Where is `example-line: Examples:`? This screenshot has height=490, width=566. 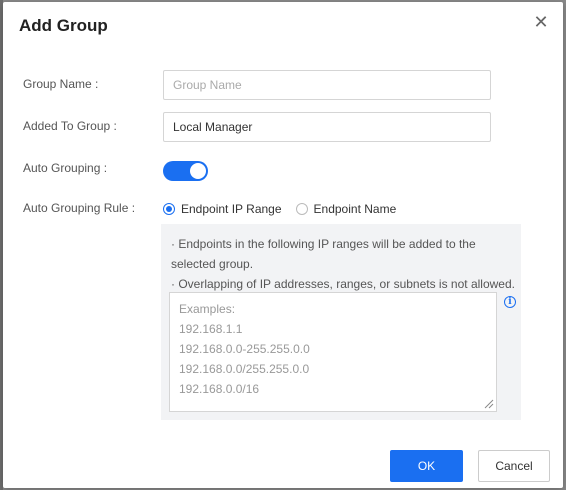 example-line: Examples: is located at coordinates (207, 309).